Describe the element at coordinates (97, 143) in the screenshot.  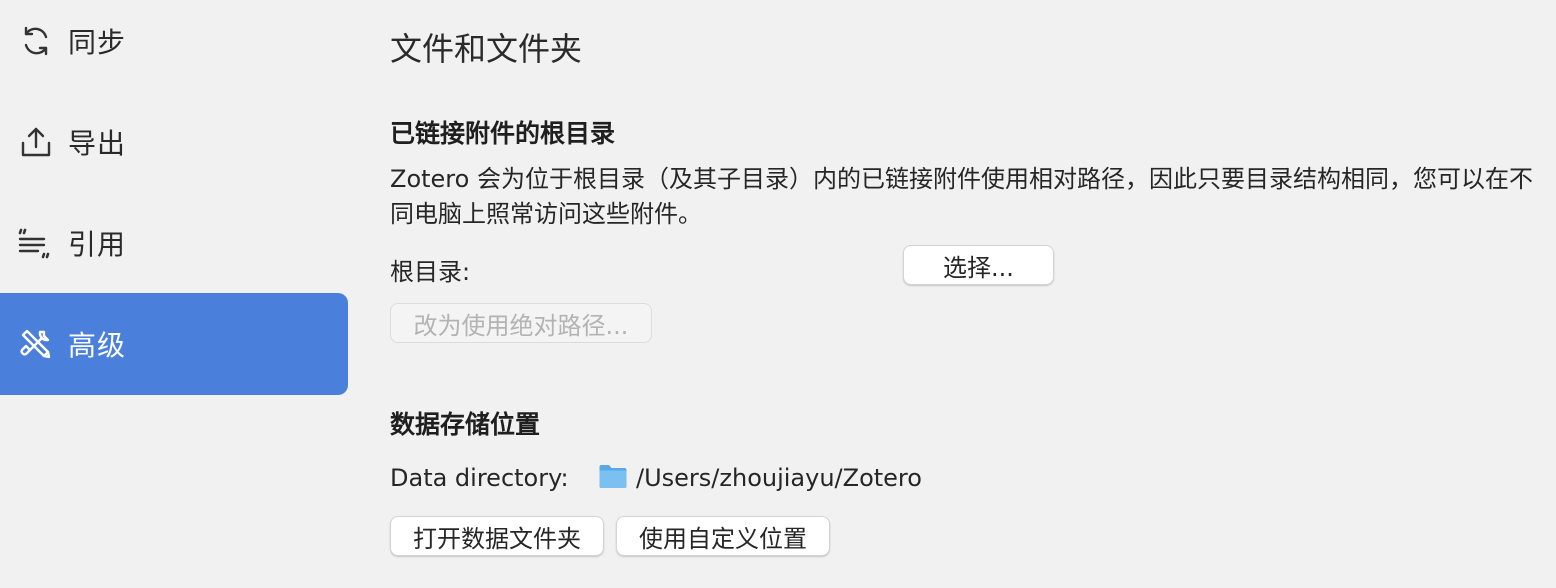
I see `sidebar-item-label: 导出` at that location.